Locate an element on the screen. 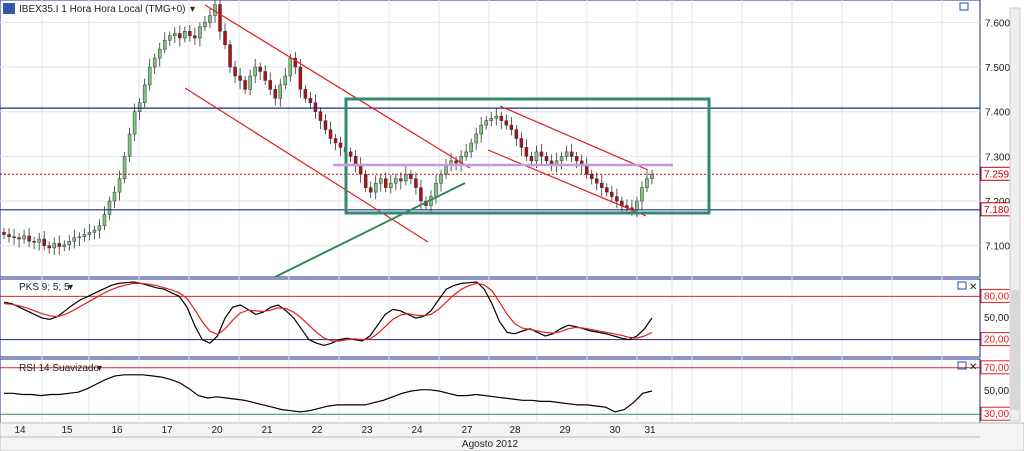 Image resolution: width=1024 pixels, height=451 pixels. x-tick-label: 15 is located at coordinates (67, 430).